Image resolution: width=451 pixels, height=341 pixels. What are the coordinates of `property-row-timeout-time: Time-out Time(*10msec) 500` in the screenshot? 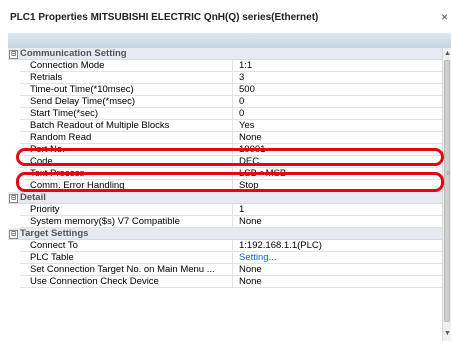 It's located at (225, 90).